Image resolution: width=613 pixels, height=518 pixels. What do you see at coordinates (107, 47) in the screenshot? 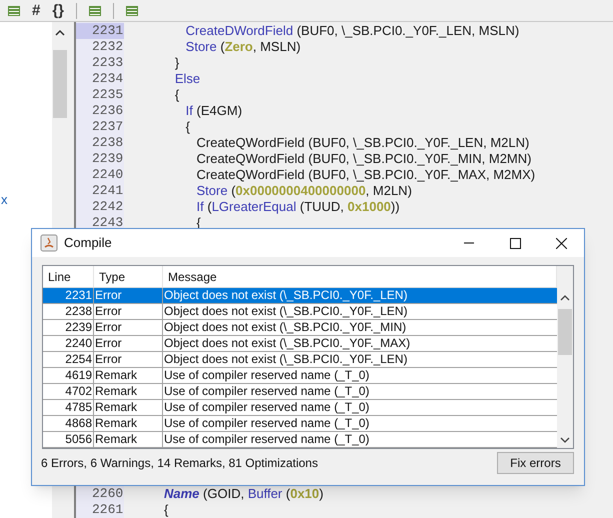
I see `line-number: 2232` at bounding box center [107, 47].